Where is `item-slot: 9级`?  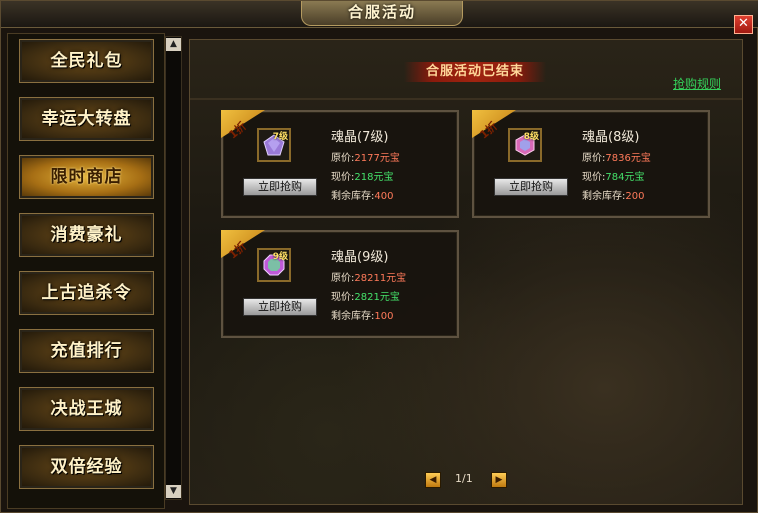
item-slot: 9级 is located at coordinates (274, 265).